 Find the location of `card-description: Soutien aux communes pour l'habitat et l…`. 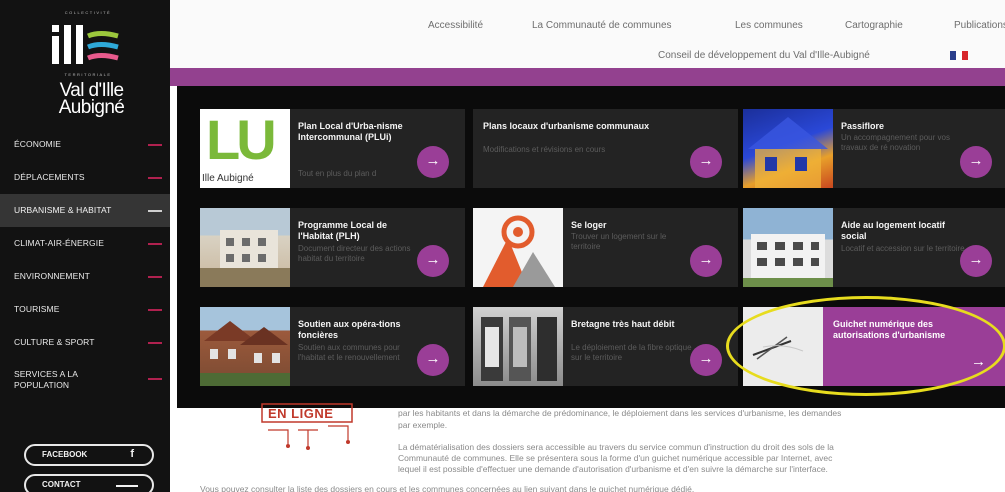

card-description: Soutien aux communes pour l'habitat et l… is located at coordinates (349, 352).